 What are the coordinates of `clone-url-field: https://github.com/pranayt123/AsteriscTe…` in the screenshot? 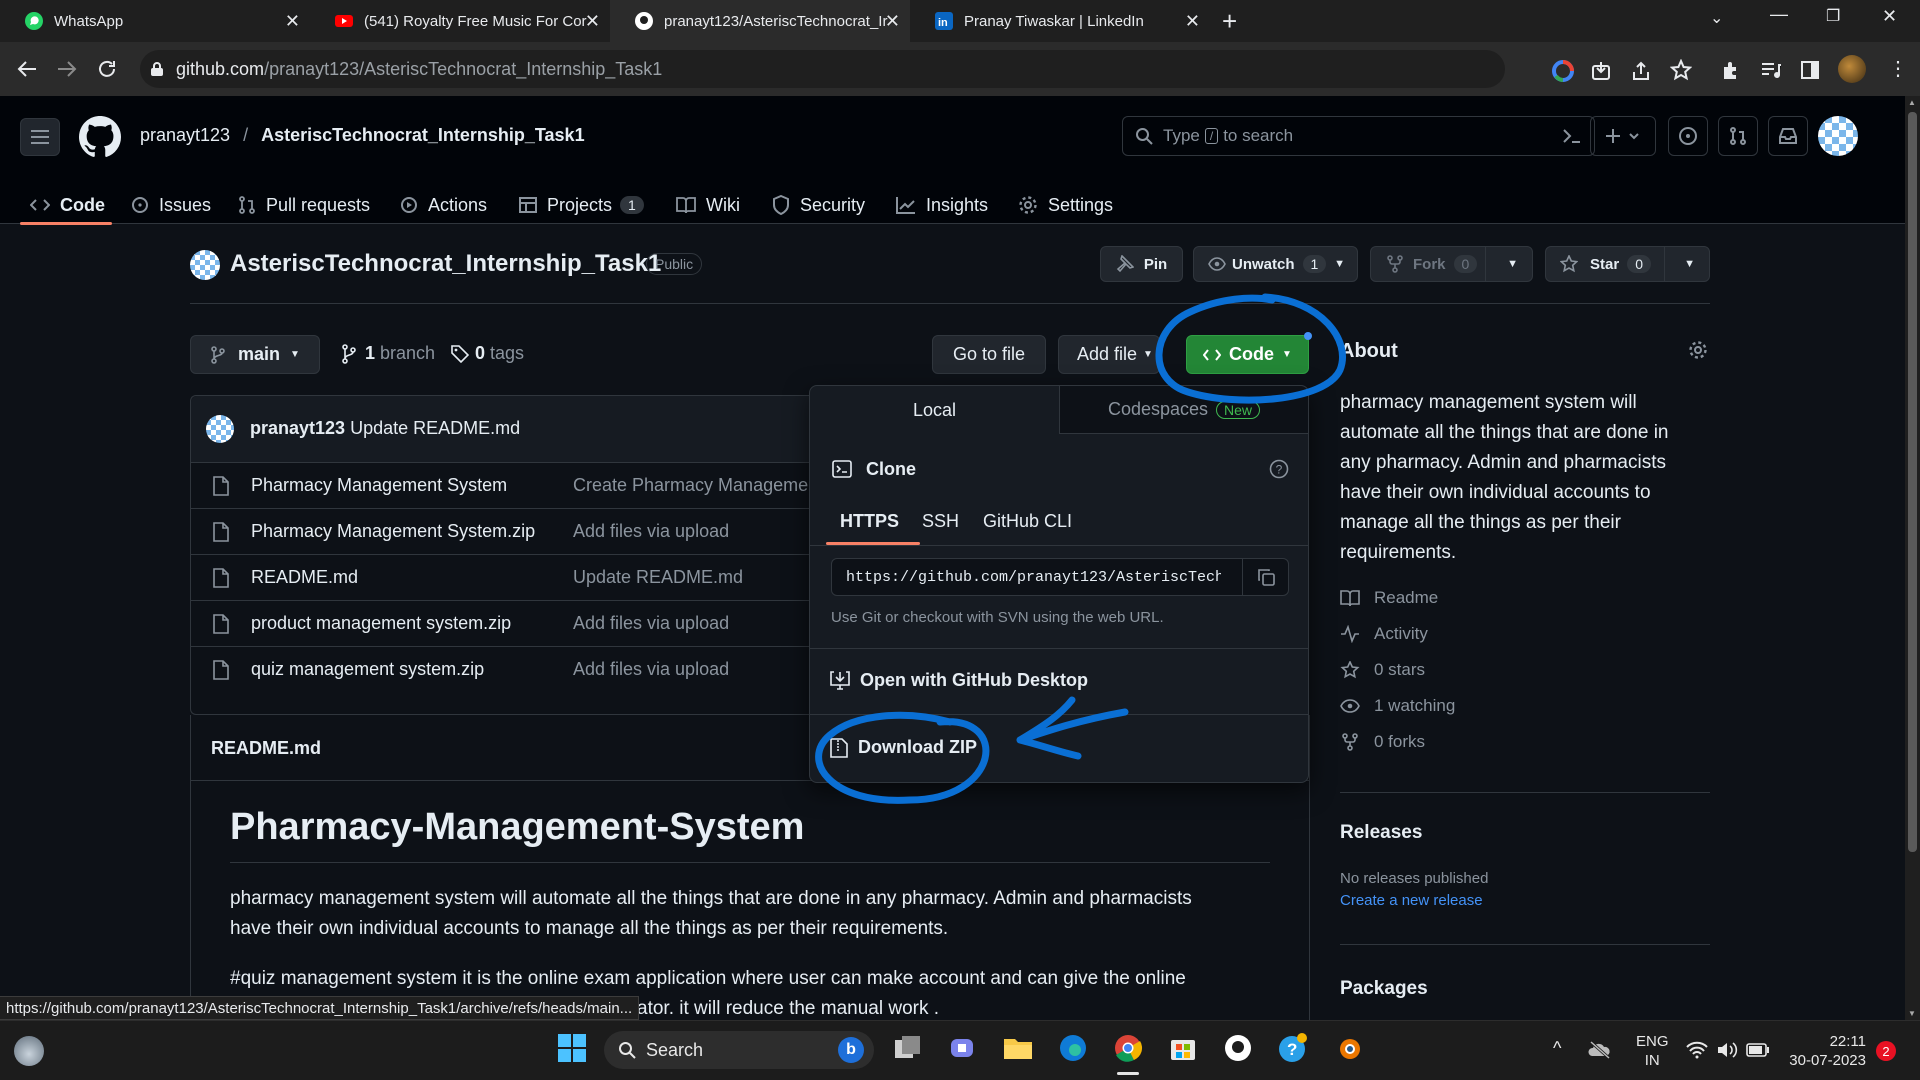 It's located at (1060, 577).